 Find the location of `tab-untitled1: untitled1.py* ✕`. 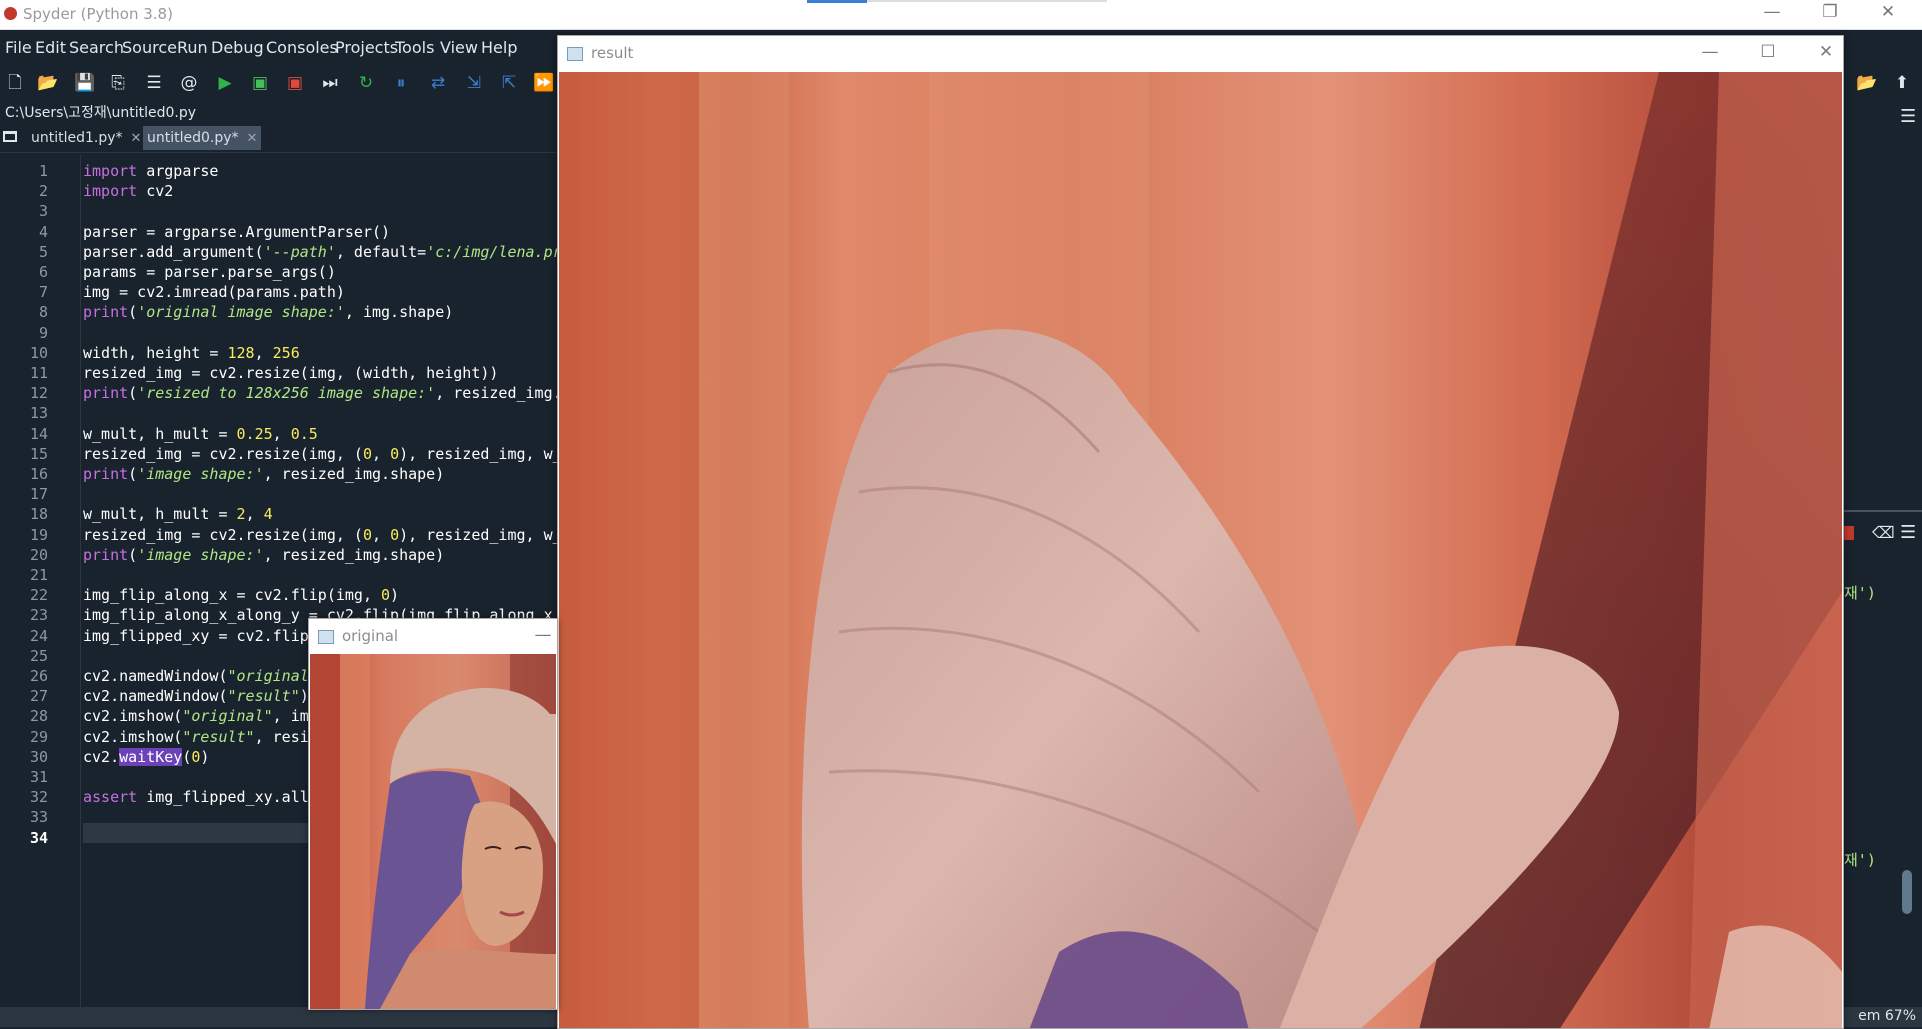

tab-untitled1: untitled1.py* ✕ is located at coordinates (86, 138).